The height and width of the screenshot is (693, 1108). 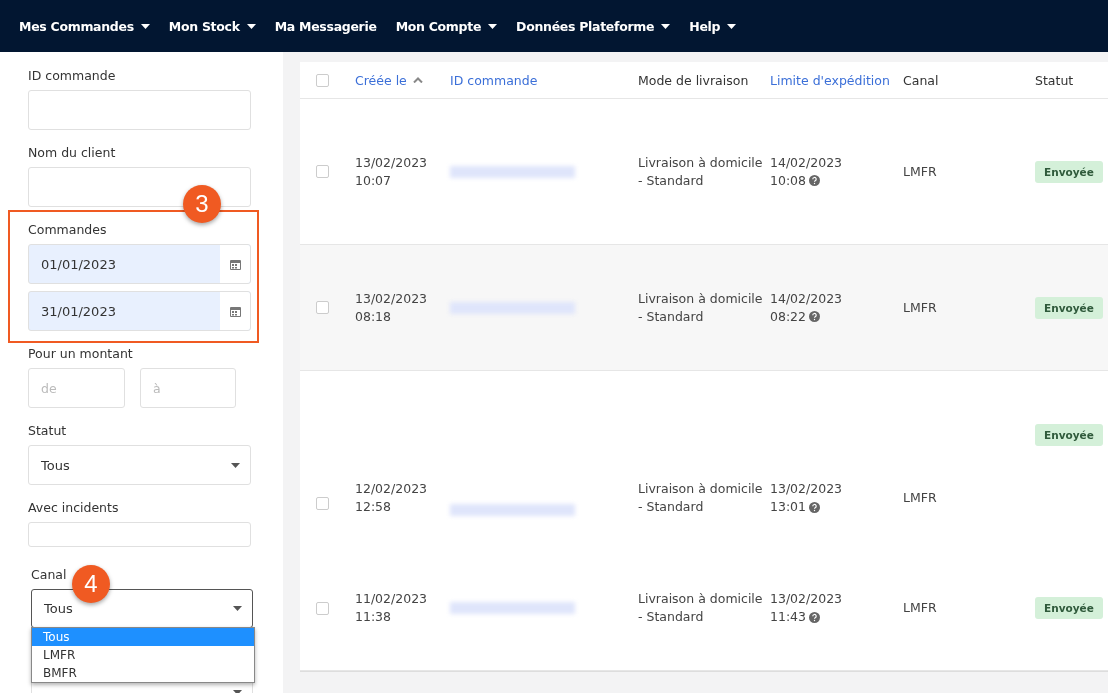 What do you see at coordinates (402, 80) in the screenshot?
I see `column-header: Créée le` at bounding box center [402, 80].